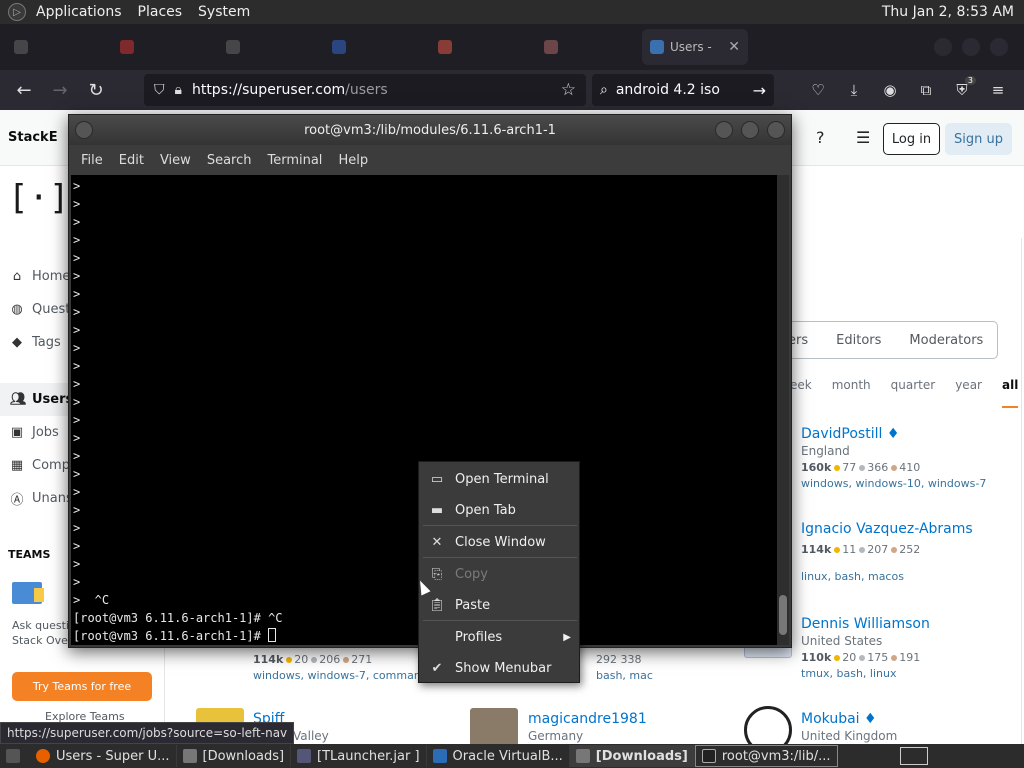 Image resolution: width=1024 pixels, height=768 pixels. What do you see at coordinates (582, 756) in the screenshot?
I see `folder-icon` at bounding box center [582, 756].